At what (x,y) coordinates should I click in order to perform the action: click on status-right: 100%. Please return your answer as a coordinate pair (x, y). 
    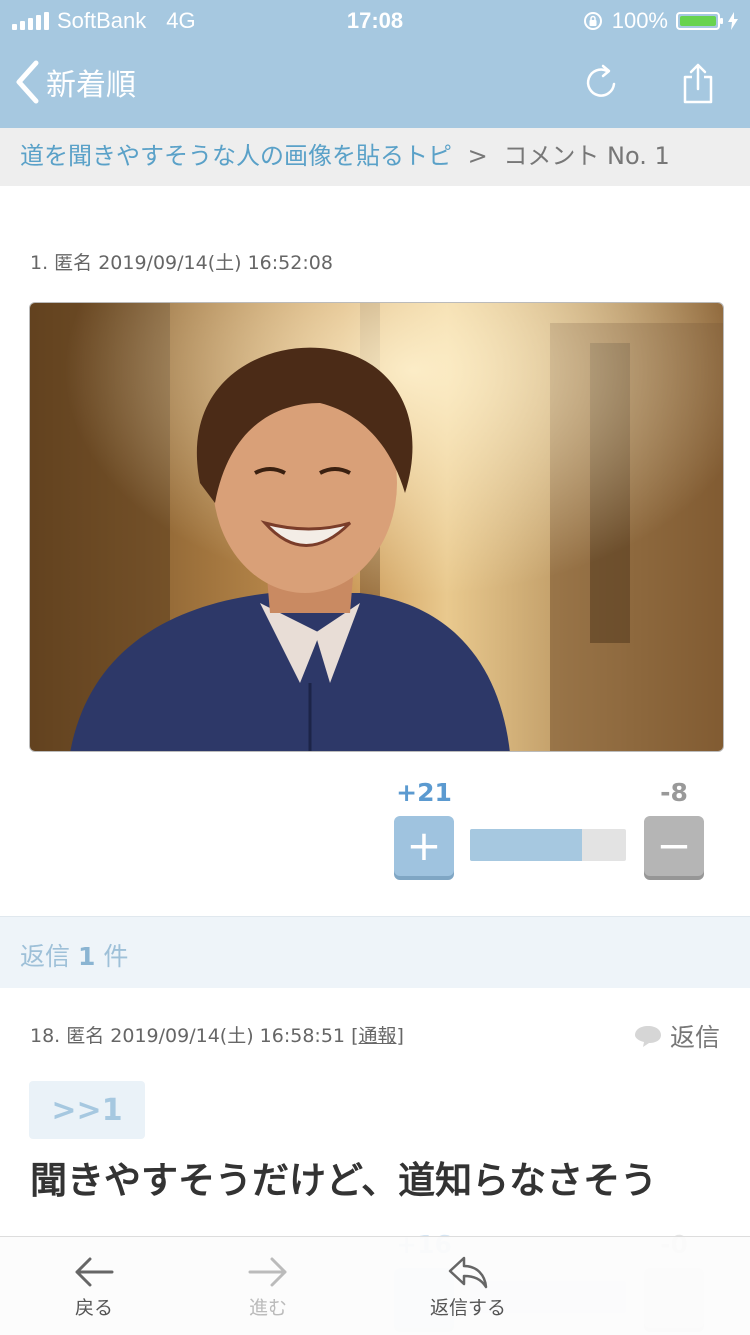
    Looking at the image, I should click on (660, 21).